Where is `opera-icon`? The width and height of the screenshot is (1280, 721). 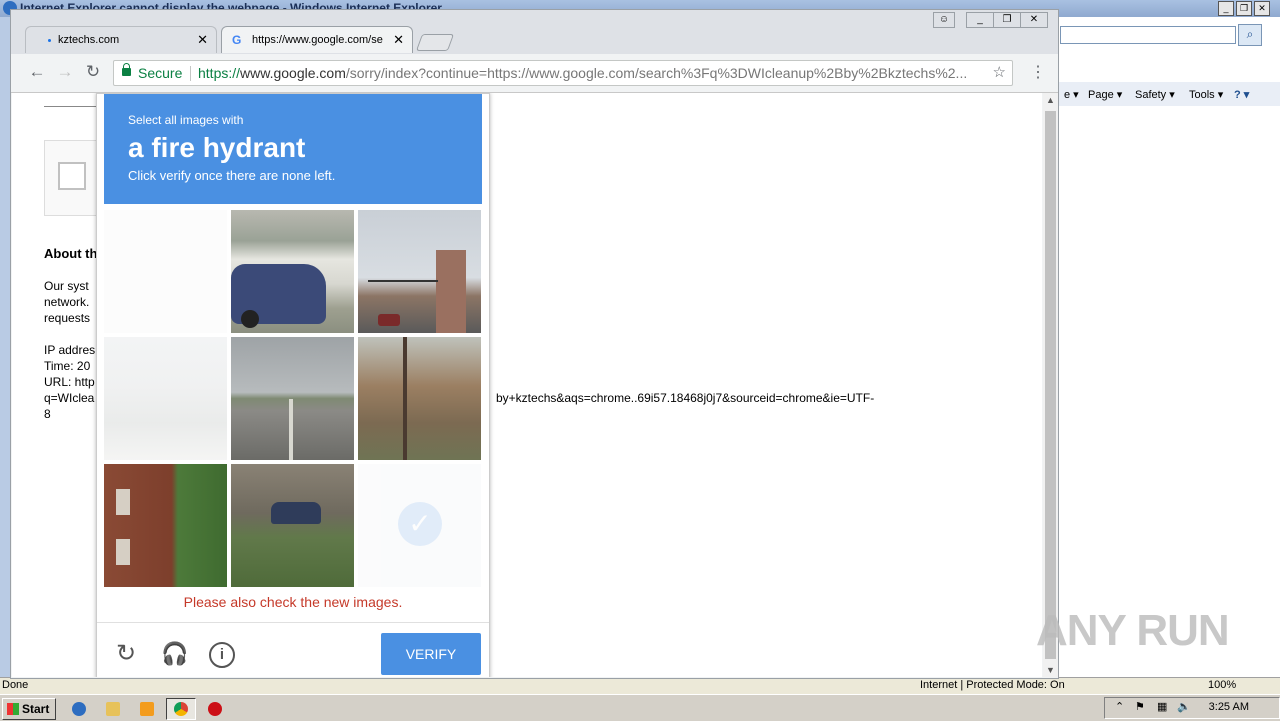 opera-icon is located at coordinates (215, 709).